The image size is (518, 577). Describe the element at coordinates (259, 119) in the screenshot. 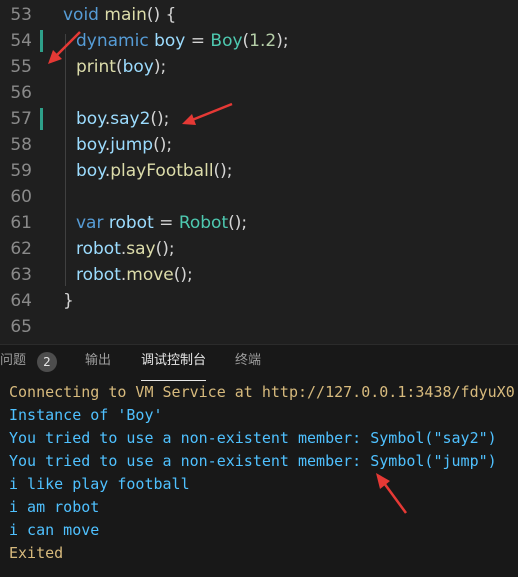

I see `code-line: 57 boy.say2();` at that location.